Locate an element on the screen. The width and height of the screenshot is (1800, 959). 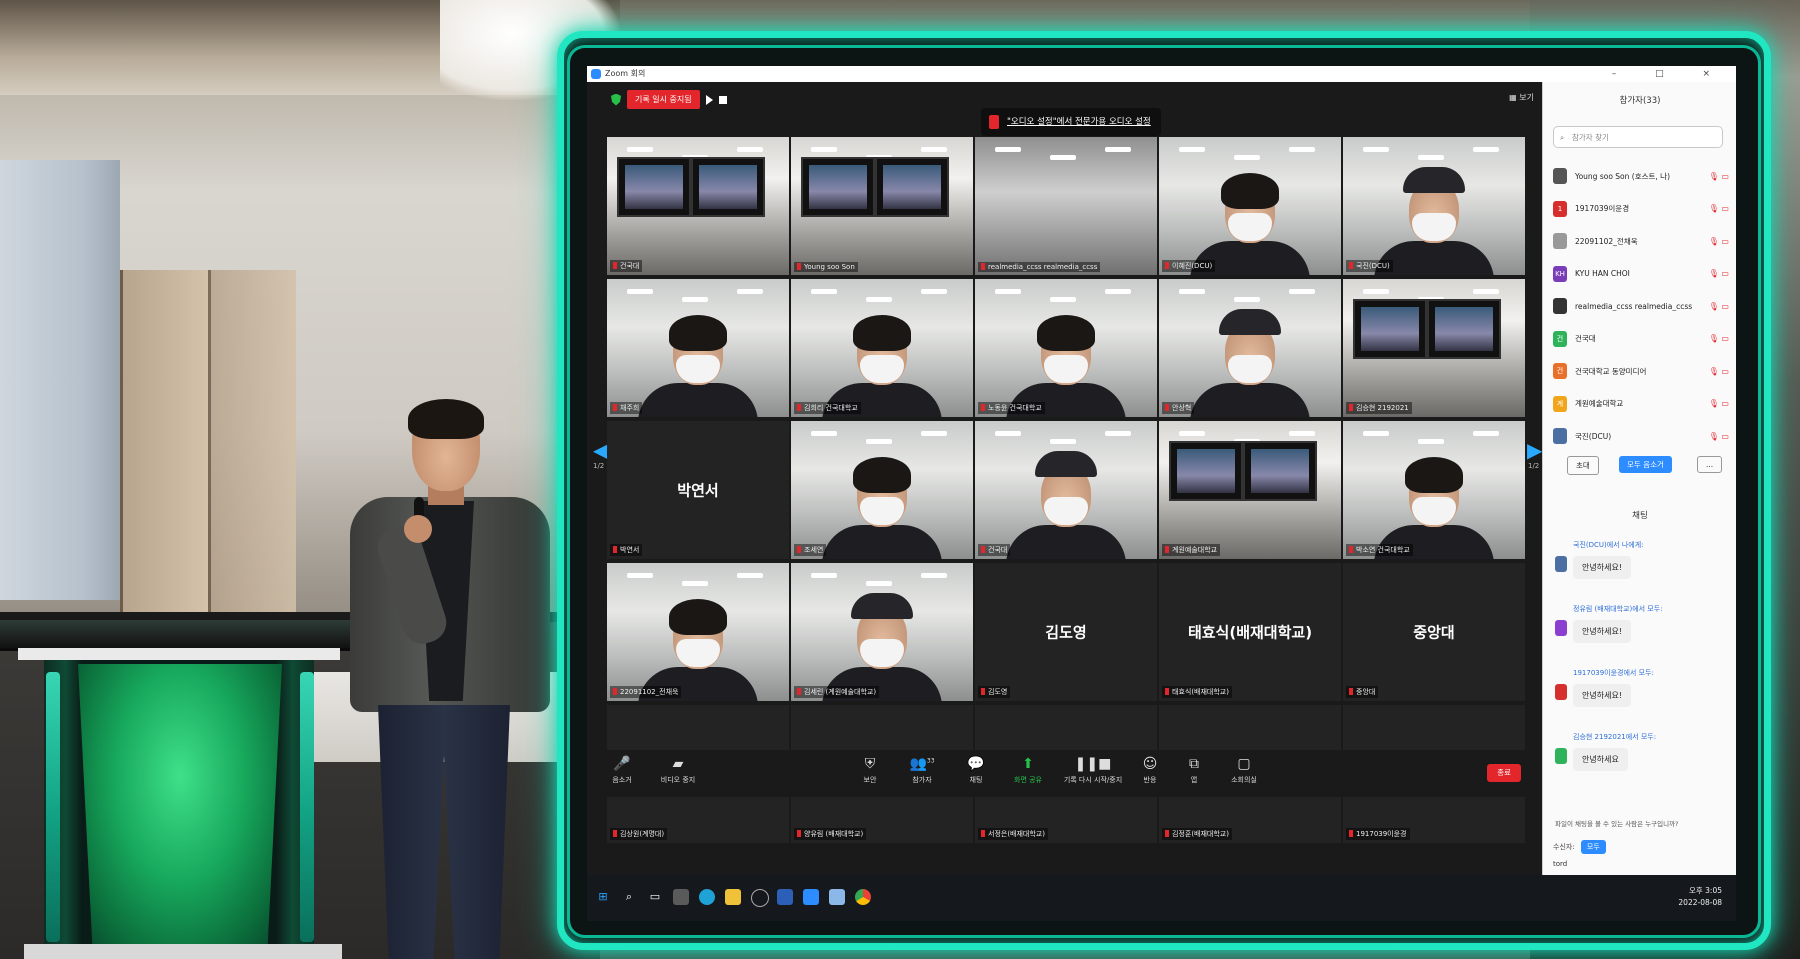
participant-list-item: KH KYU HAN CHOI 🎙 ▭ is located at coordinates (1641, 274).